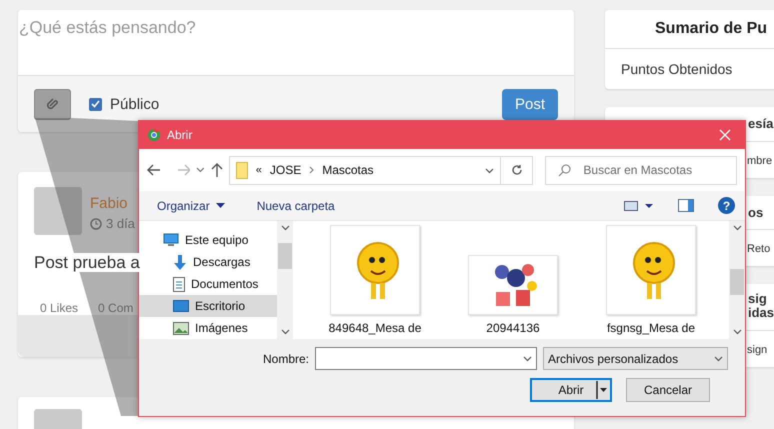 Image resolution: width=774 pixels, height=429 pixels. I want to click on card-title: os, so click(756, 213).